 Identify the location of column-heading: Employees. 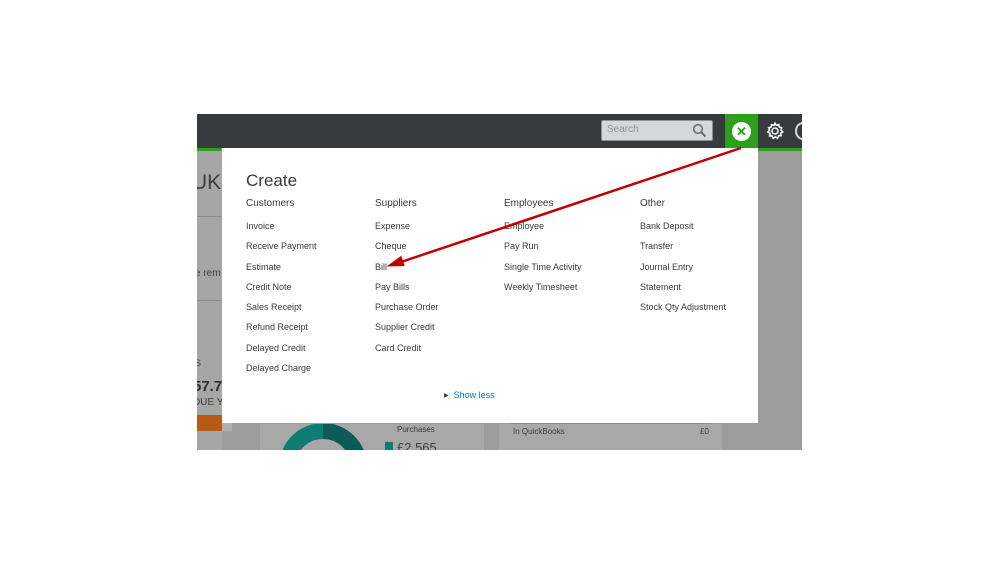
(529, 203).